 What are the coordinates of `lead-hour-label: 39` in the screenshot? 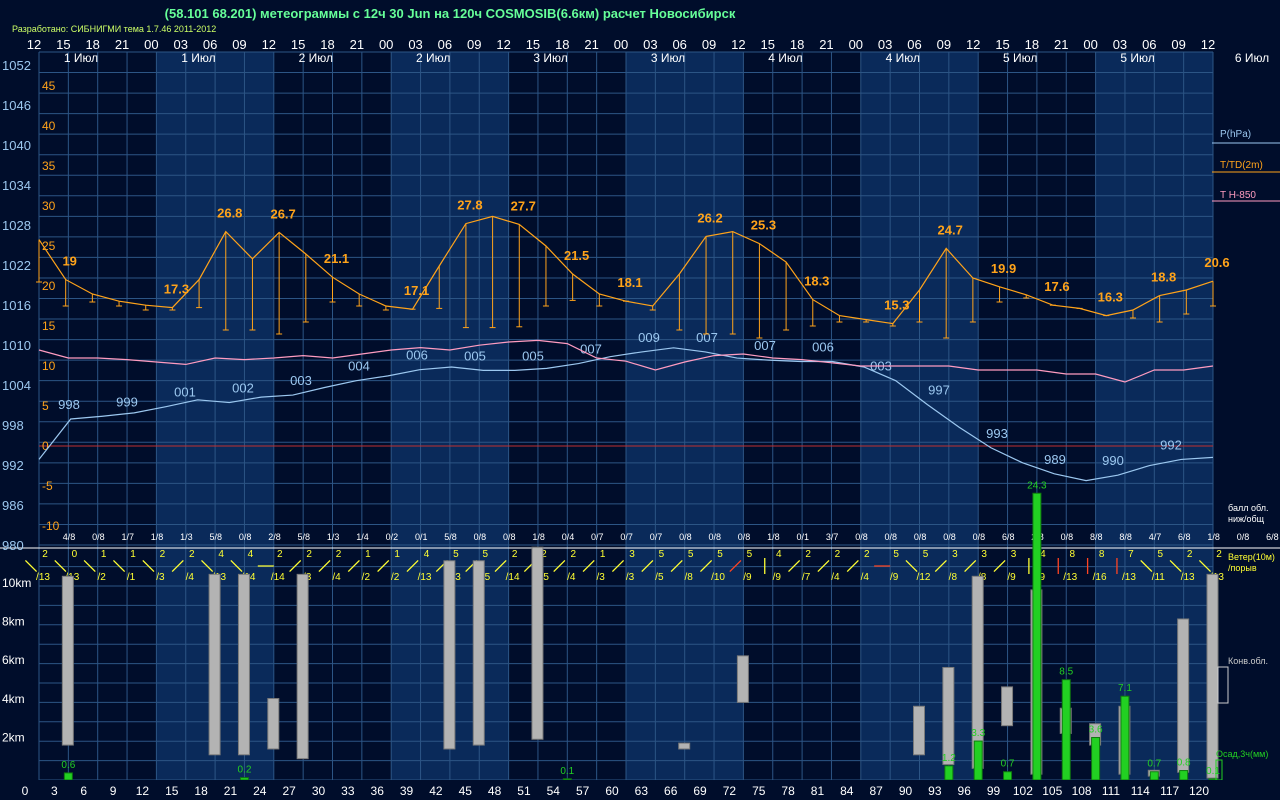 It's located at (407, 791).